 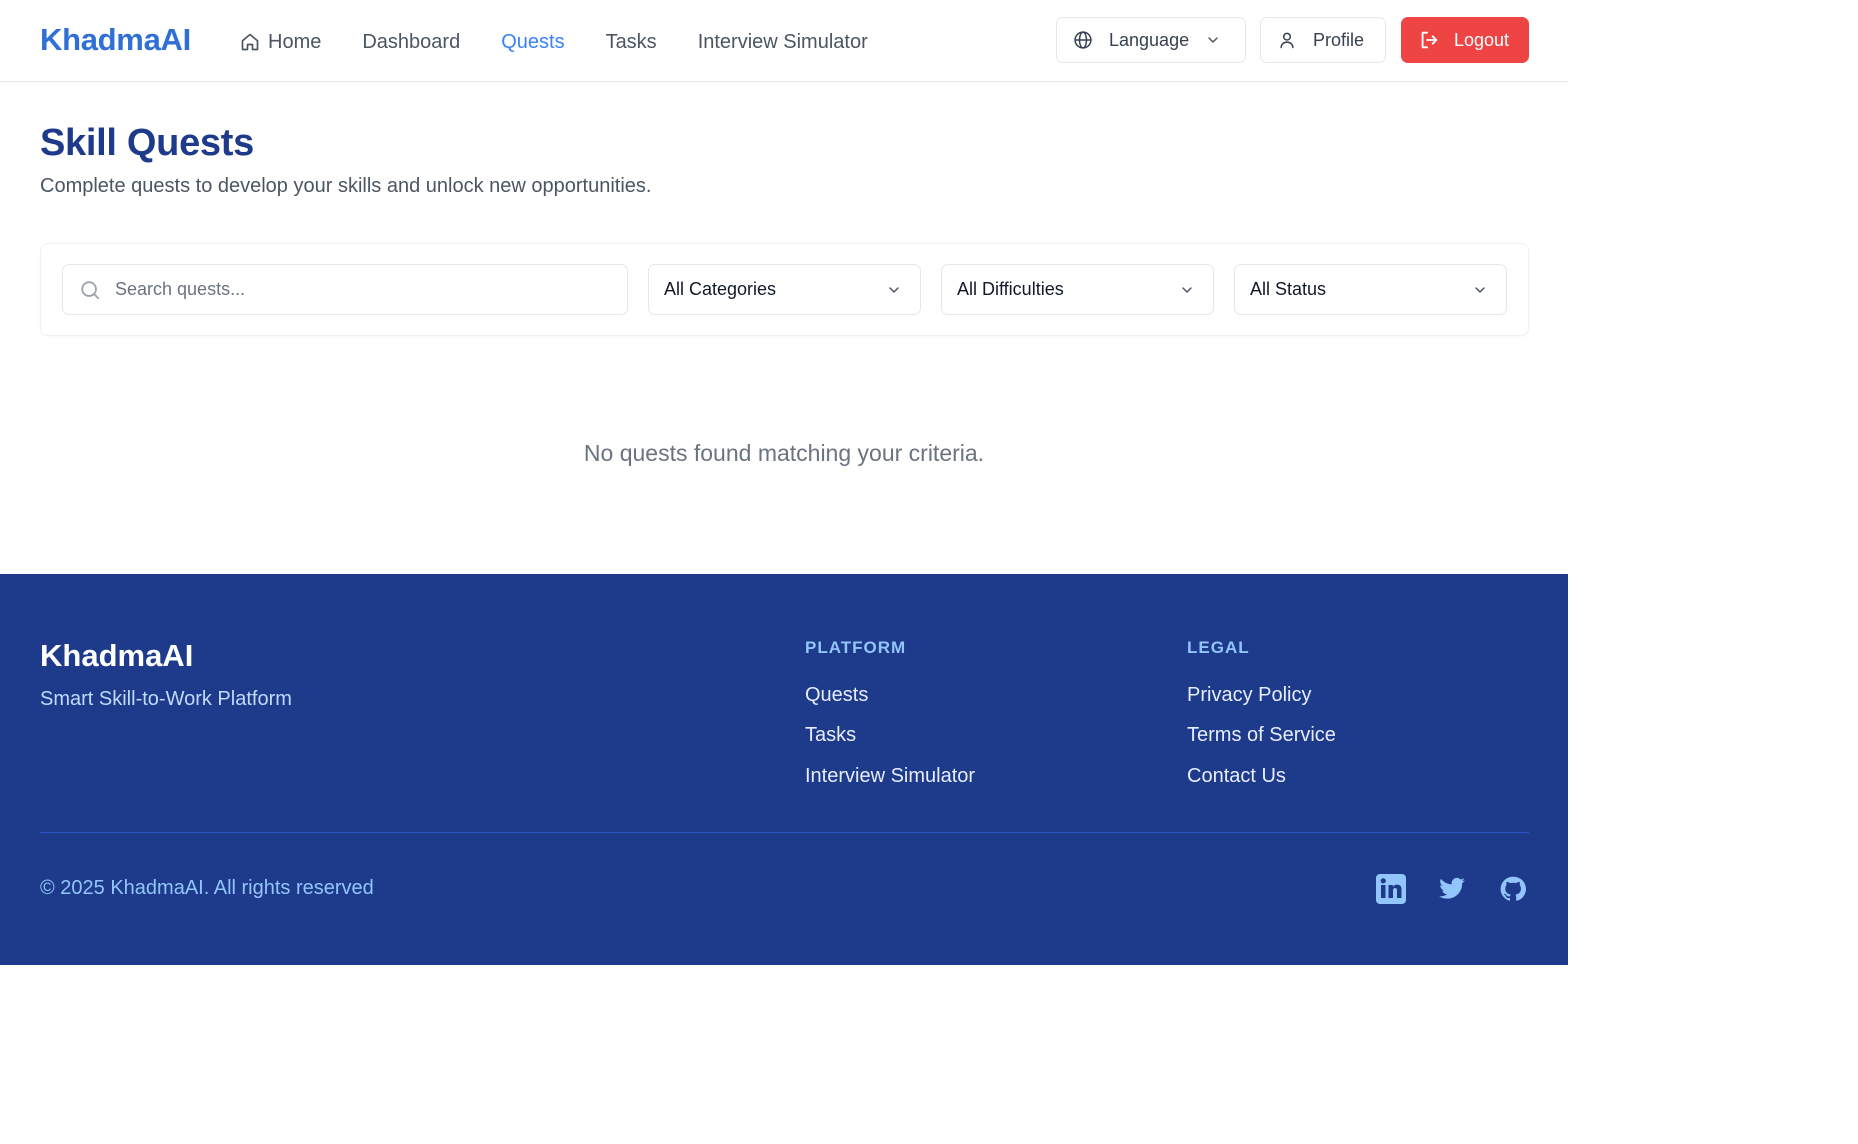 I want to click on footer-link-interview-simulator: Interview Simulator, so click(x=890, y=776).